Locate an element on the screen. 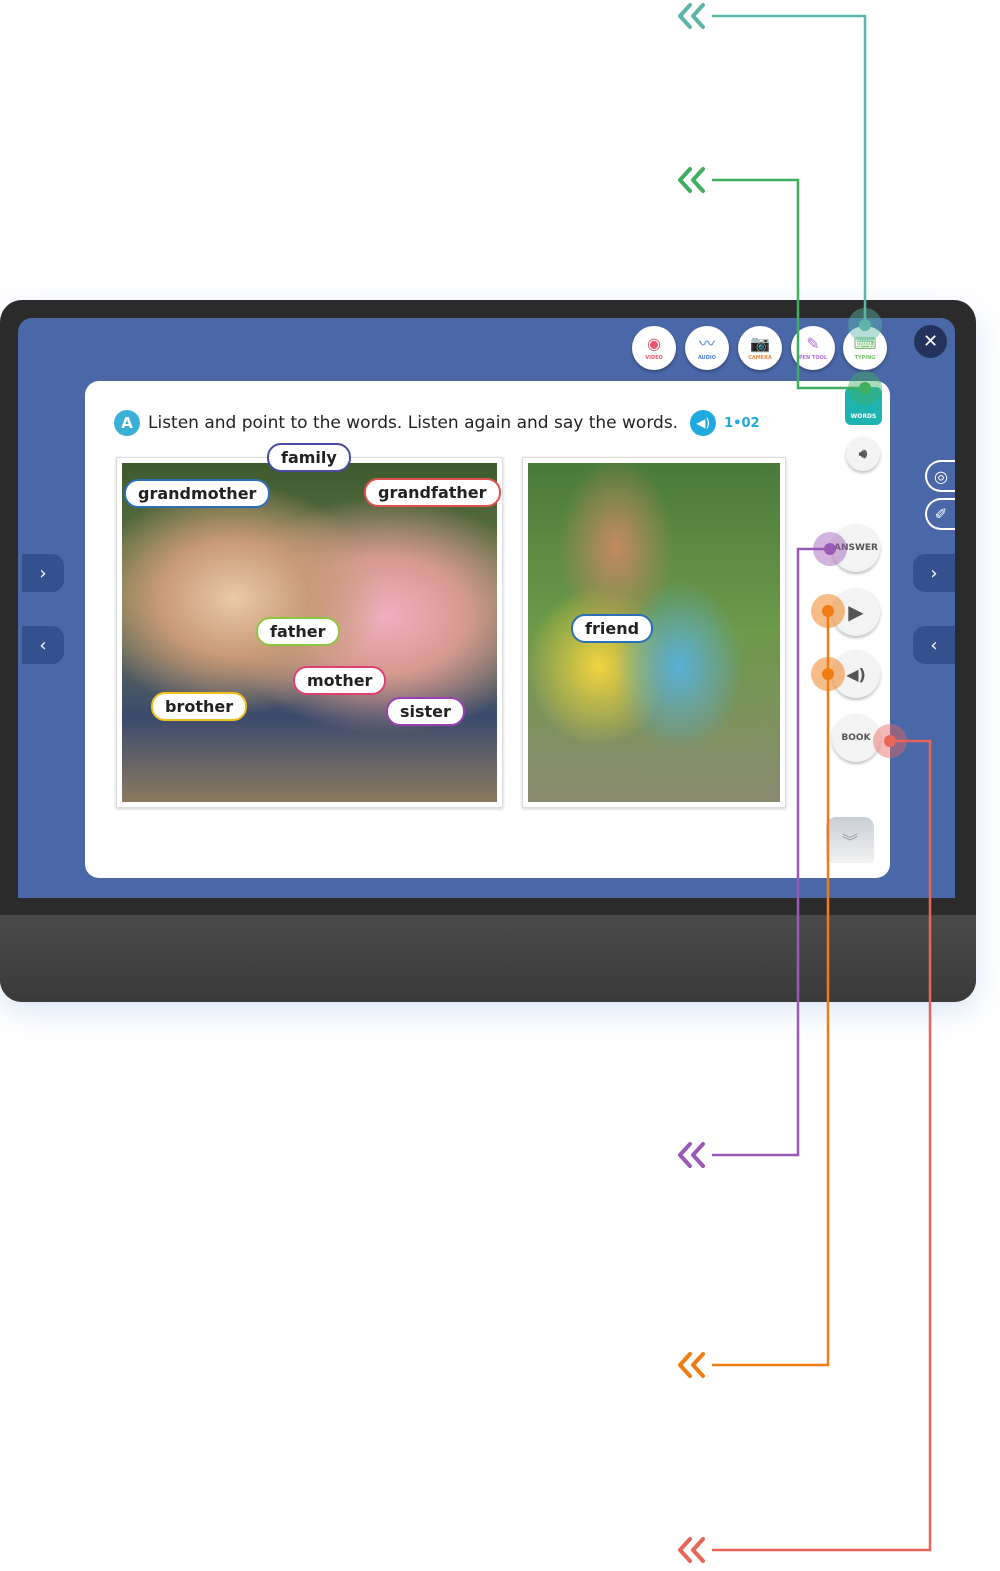  close-icon: ✕ is located at coordinates (930, 341).